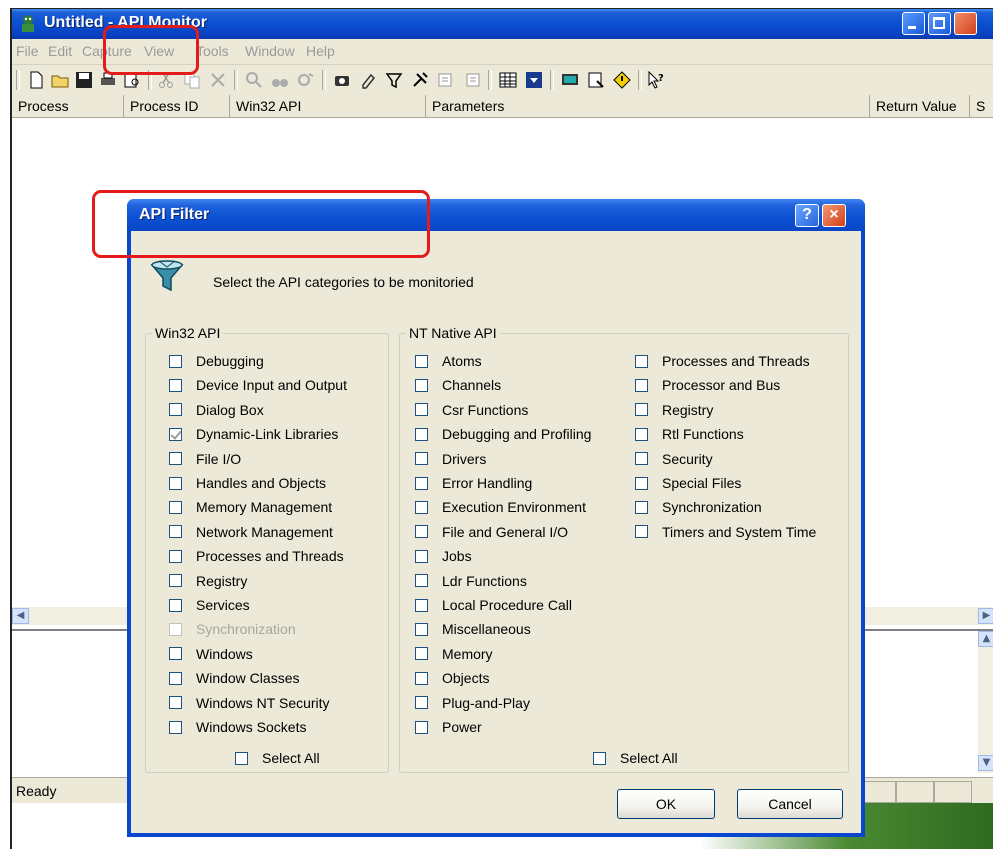  Describe the element at coordinates (394, 80) in the screenshot. I see `filter-icon` at that location.